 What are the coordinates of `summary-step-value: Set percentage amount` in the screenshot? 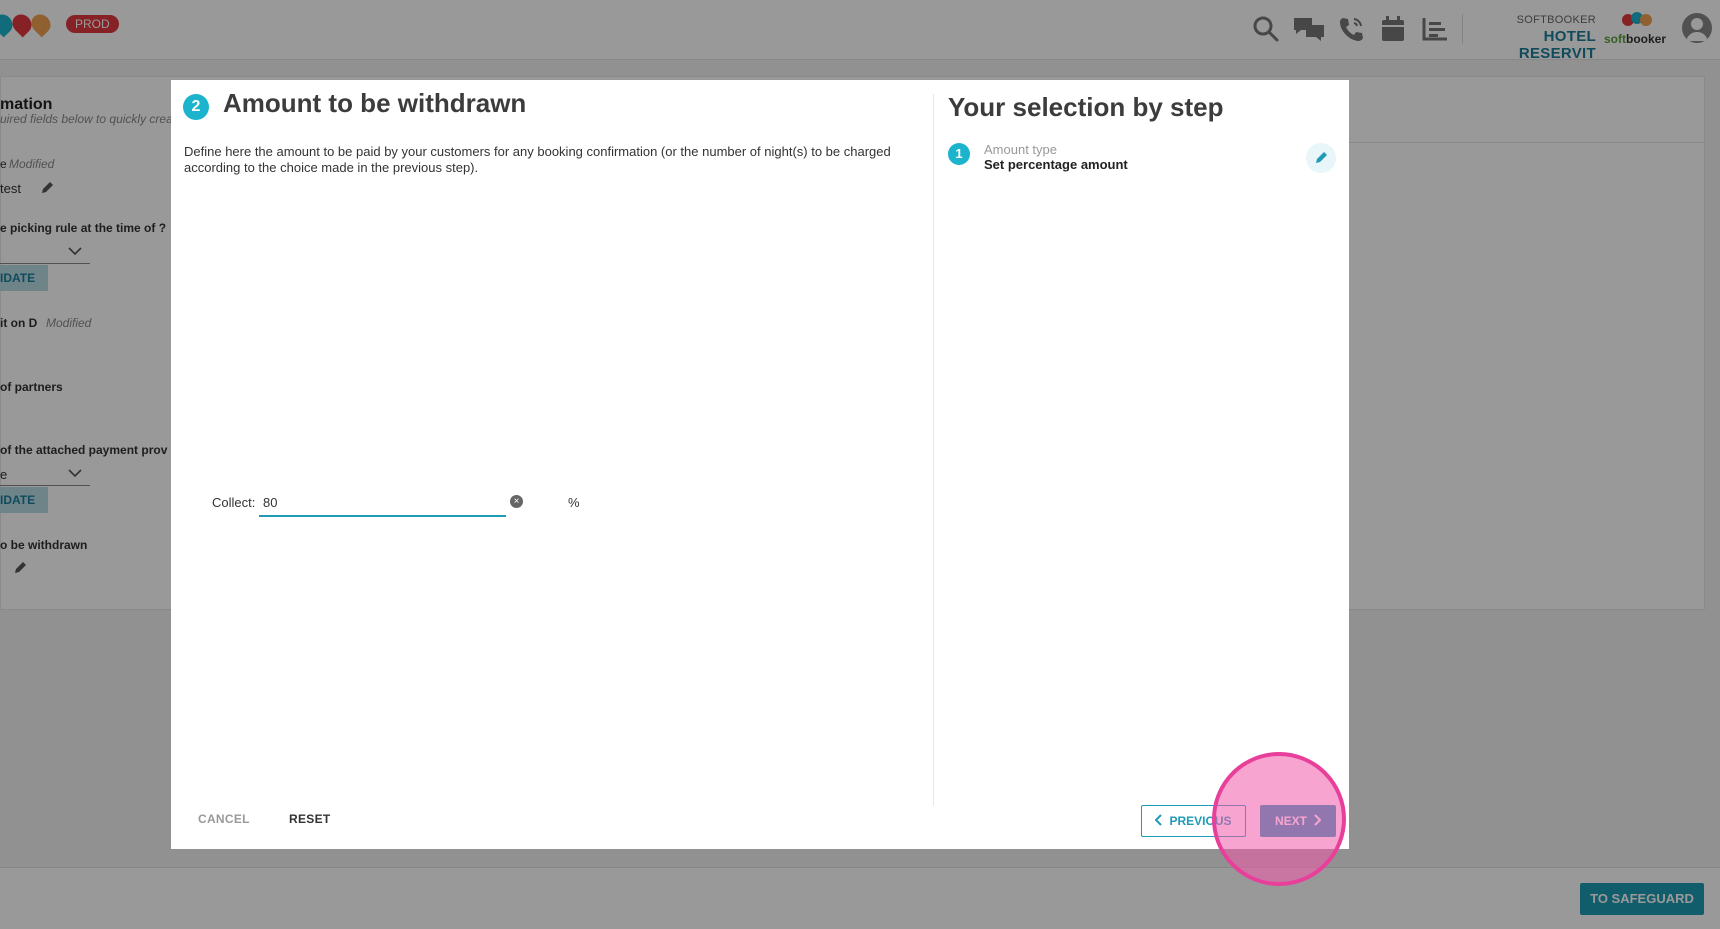 It's located at (1056, 164).